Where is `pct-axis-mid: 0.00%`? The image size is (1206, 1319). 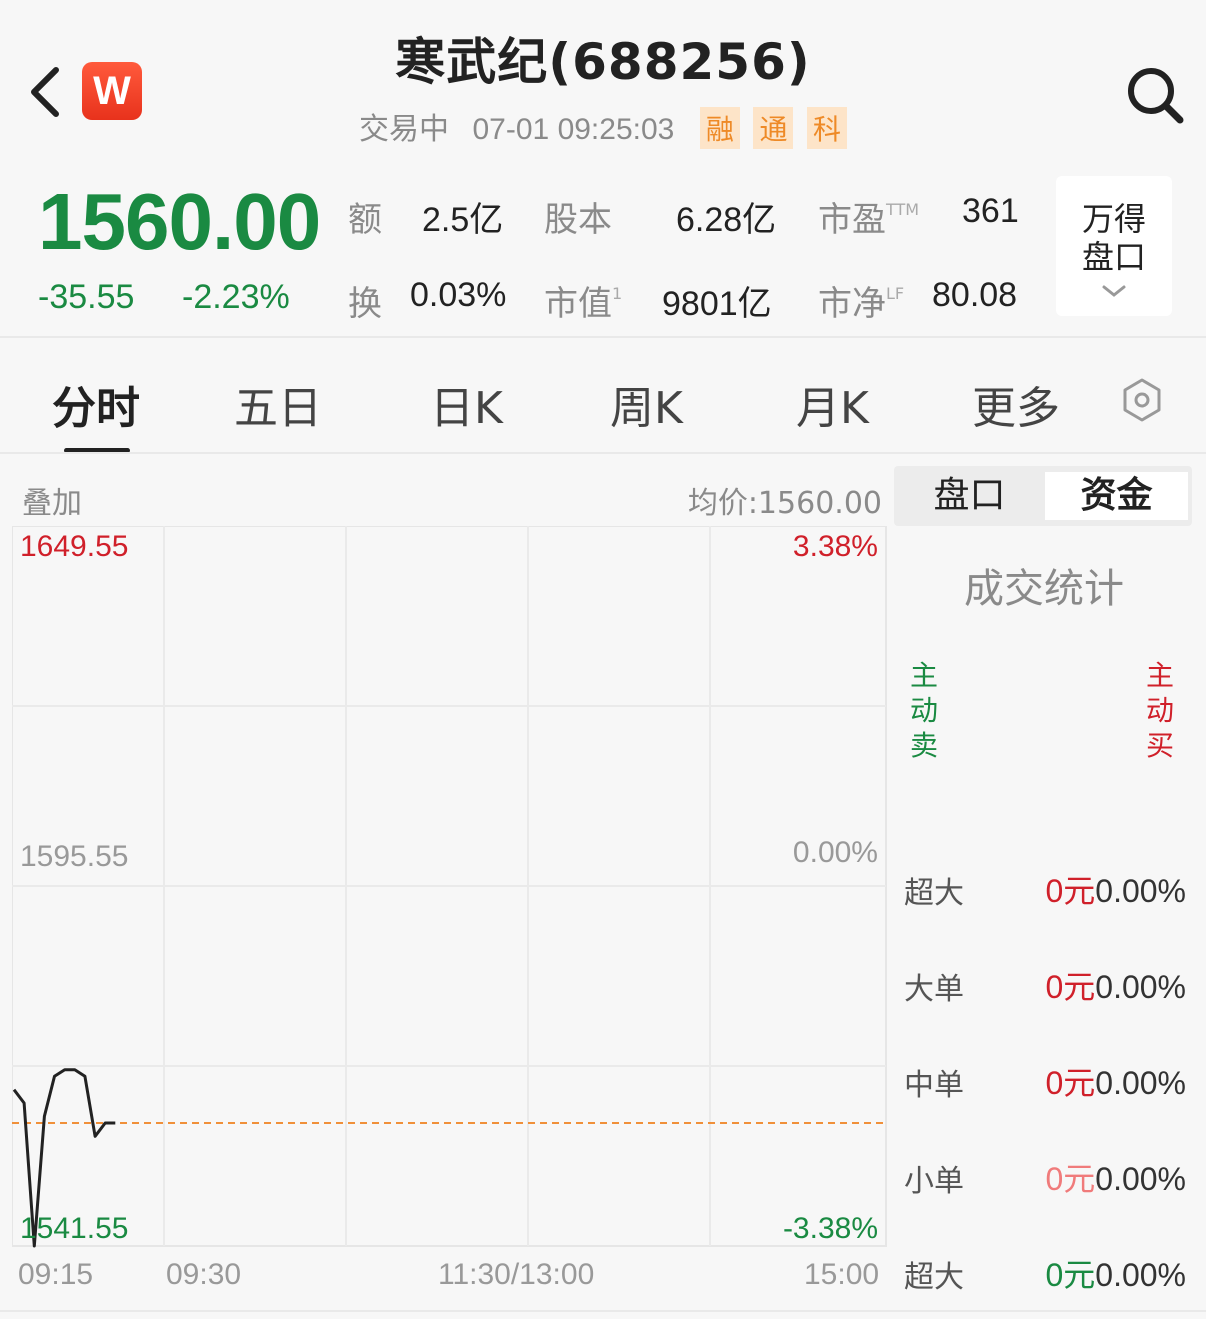 pct-axis-mid: 0.00% is located at coordinates (835, 852).